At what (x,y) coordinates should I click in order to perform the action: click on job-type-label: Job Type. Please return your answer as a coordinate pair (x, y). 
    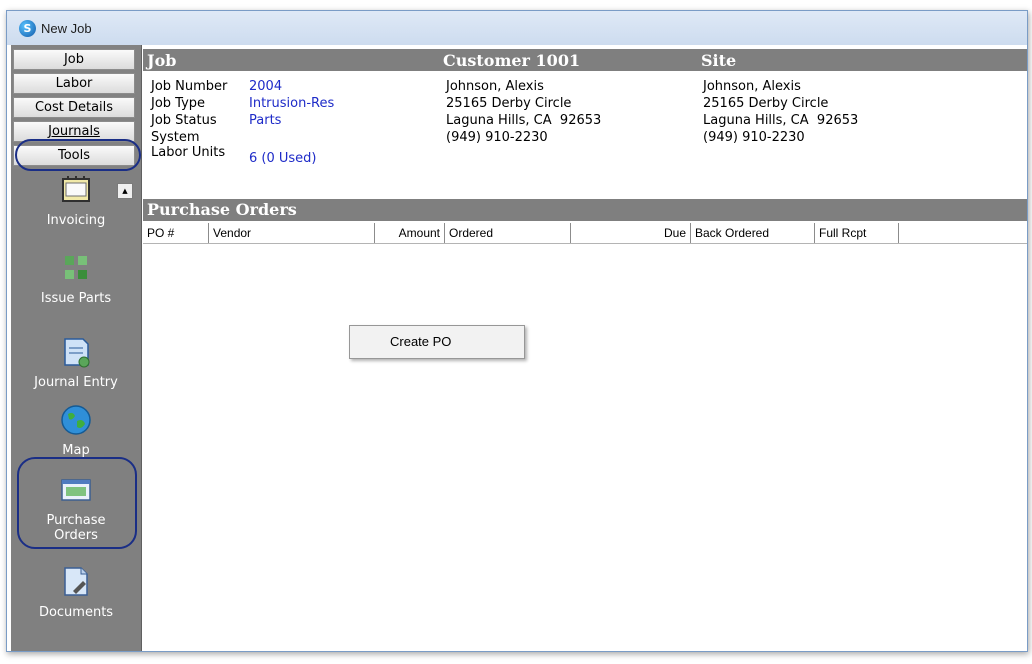
    Looking at the image, I should click on (178, 103).